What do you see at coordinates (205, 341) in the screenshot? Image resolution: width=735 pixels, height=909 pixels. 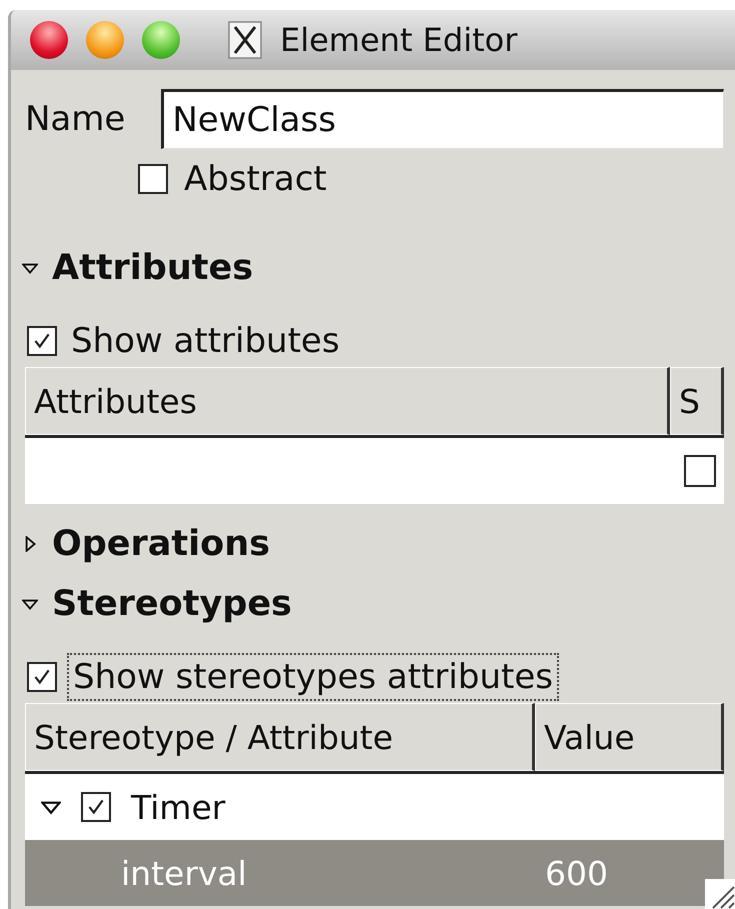 I see `checkbox-label: Show attributes` at bounding box center [205, 341].